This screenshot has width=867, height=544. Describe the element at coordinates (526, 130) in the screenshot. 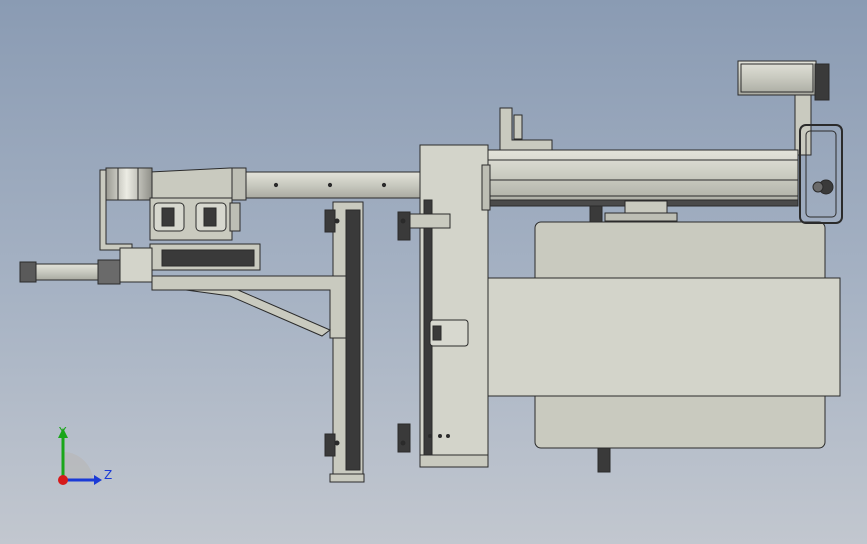

I see `upper-bracket` at that location.